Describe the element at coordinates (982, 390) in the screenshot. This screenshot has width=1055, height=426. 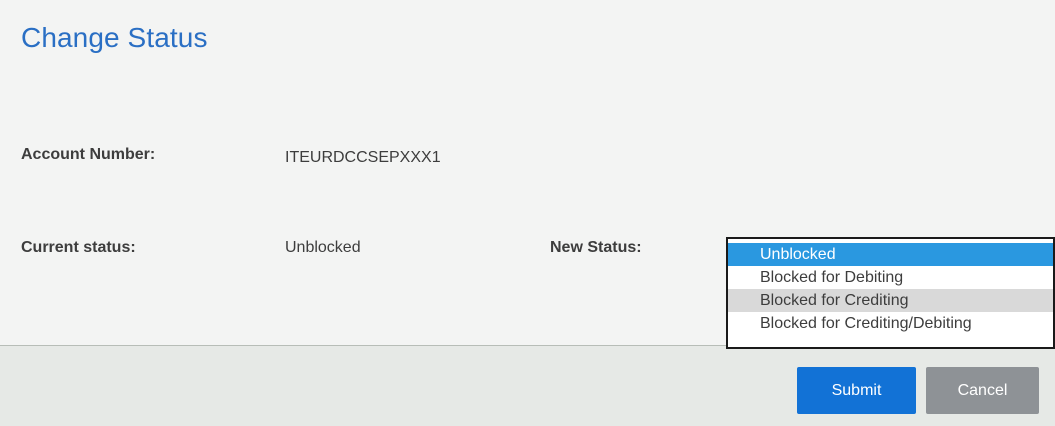
I see `cancel-button: Cancel` at that location.